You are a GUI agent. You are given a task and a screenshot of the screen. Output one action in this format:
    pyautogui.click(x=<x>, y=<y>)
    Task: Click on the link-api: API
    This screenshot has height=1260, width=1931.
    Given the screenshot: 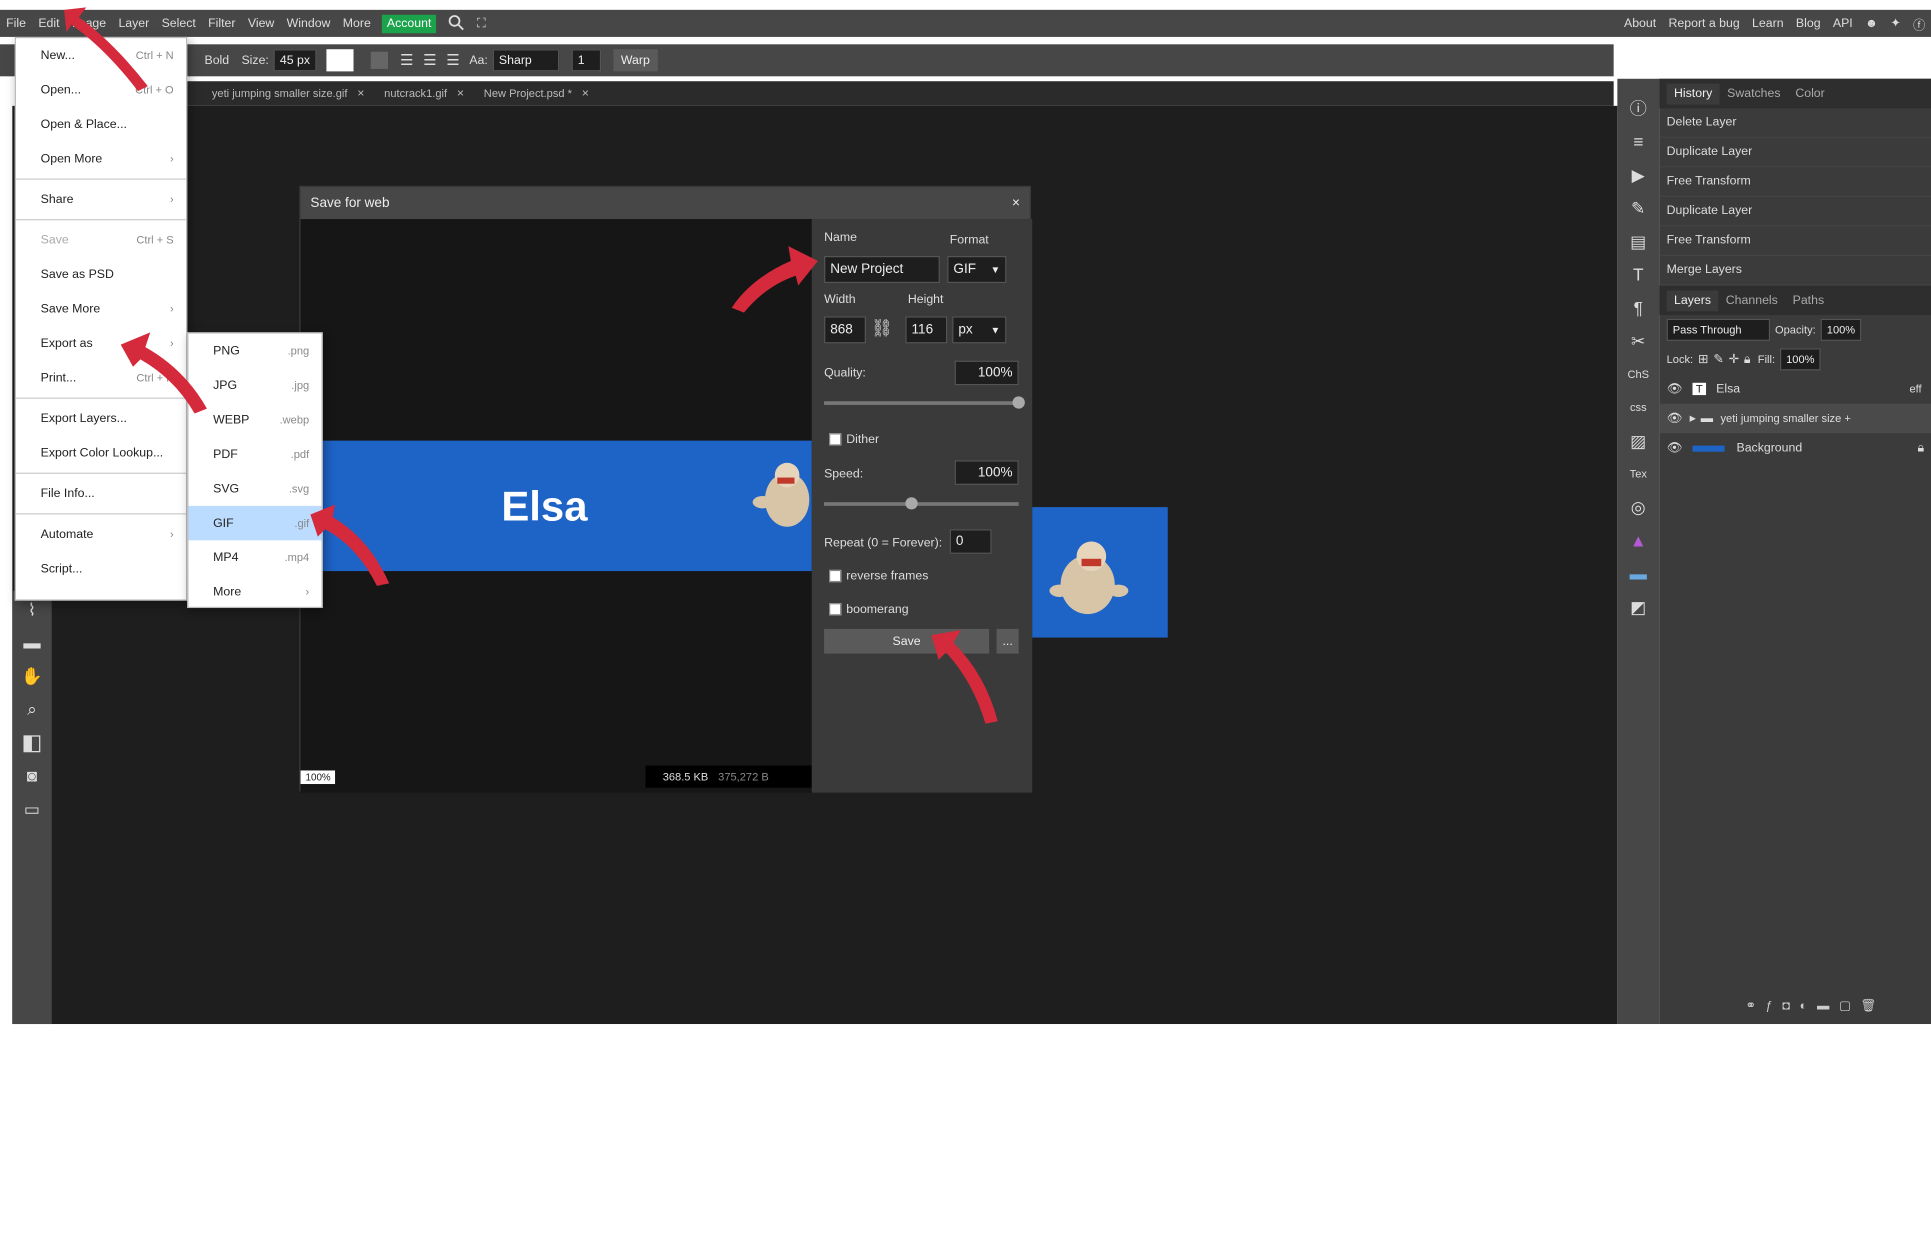 What is the action you would take?
    pyautogui.click(x=1843, y=24)
    